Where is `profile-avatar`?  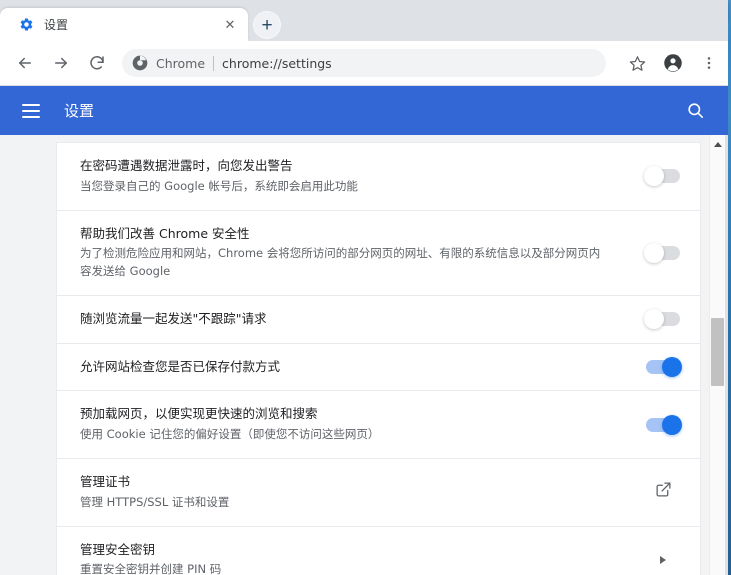 profile-avatar is located at coordinates (673, 63).